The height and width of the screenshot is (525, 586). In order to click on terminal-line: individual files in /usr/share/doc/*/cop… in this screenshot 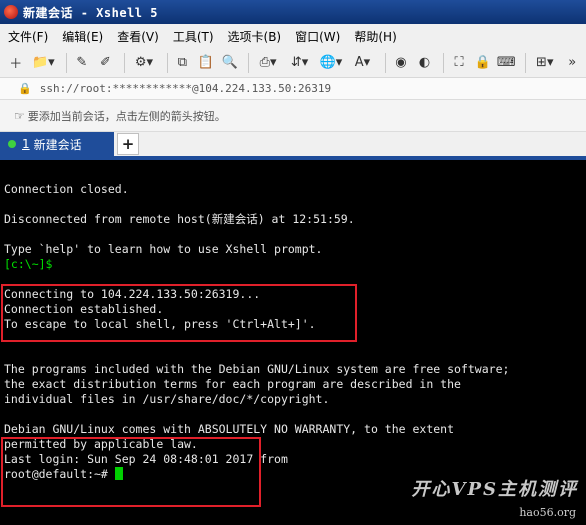, I will do `click(167, 399)`.